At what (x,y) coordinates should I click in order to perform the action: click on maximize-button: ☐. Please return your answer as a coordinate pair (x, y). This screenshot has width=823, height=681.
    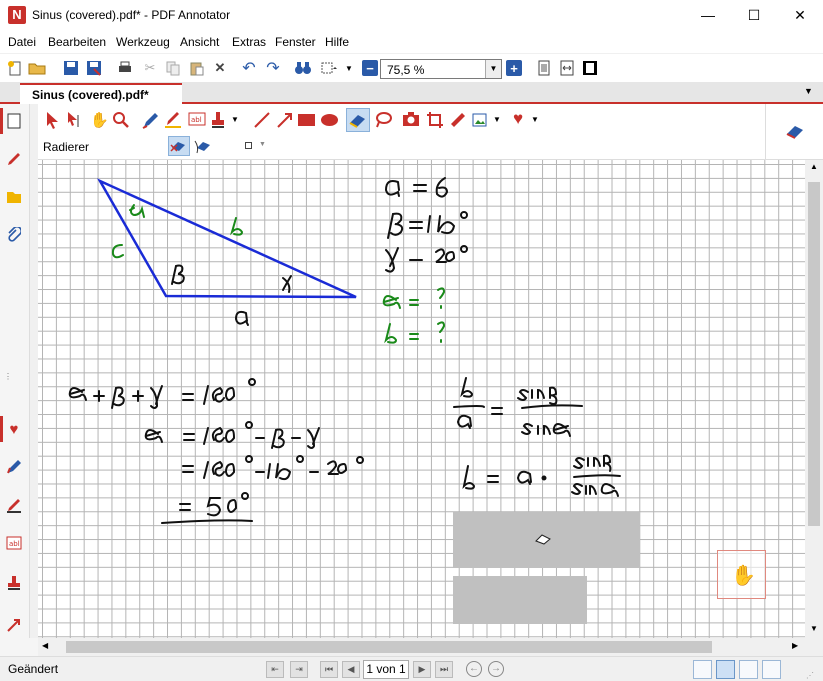
    Looking at the image, I should click on (754, 15).